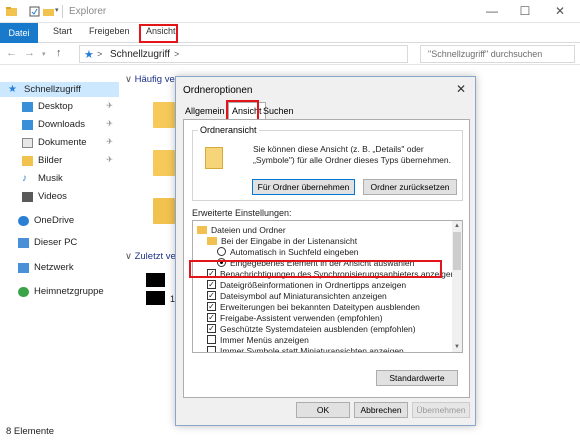 The width and height of the screenshot is (580, 442). Describe the element at coordinates (441, 410) in the screenshot. I see `apply-button: Übernehmen` at that location.